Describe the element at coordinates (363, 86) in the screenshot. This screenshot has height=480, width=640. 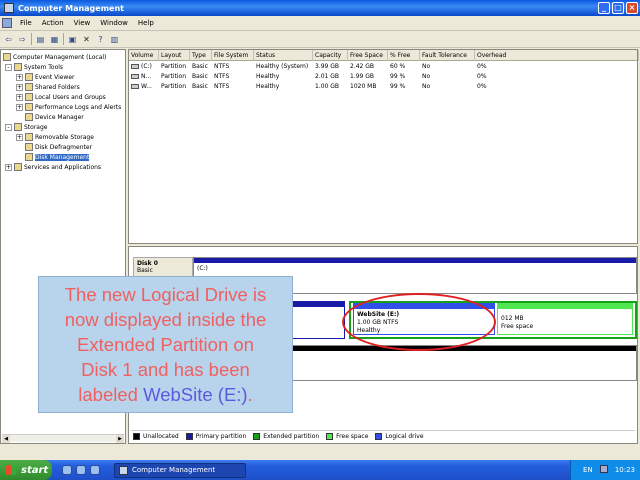
I see `free-space-cell: 1020 MB` at that location.